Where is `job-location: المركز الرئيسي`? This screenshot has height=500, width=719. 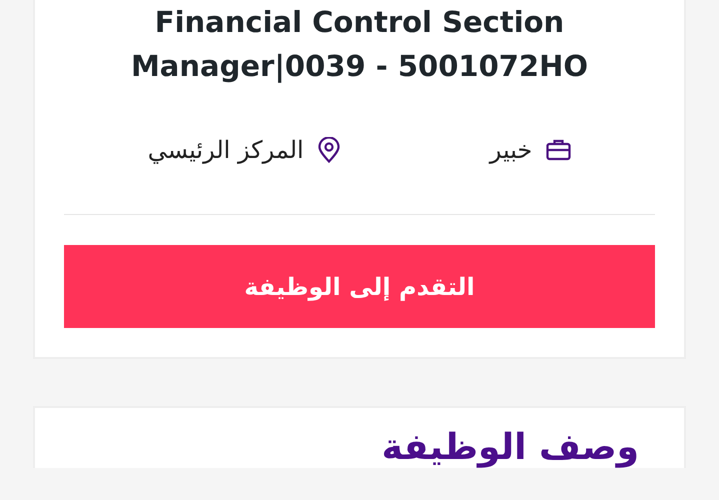 job-location: المركز الرئيسي is located at coordinates (226, 150).